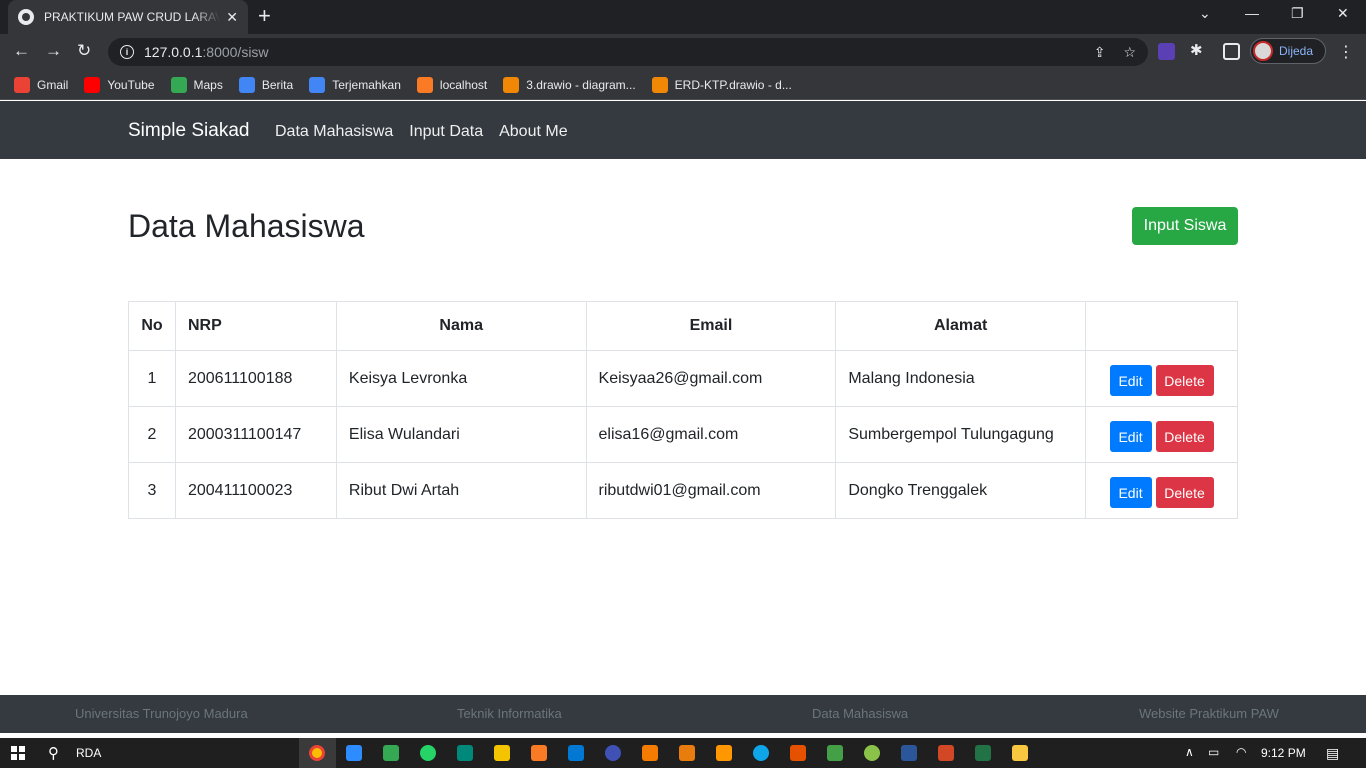  I want to click on back-icon: ←, so click(21, 51).